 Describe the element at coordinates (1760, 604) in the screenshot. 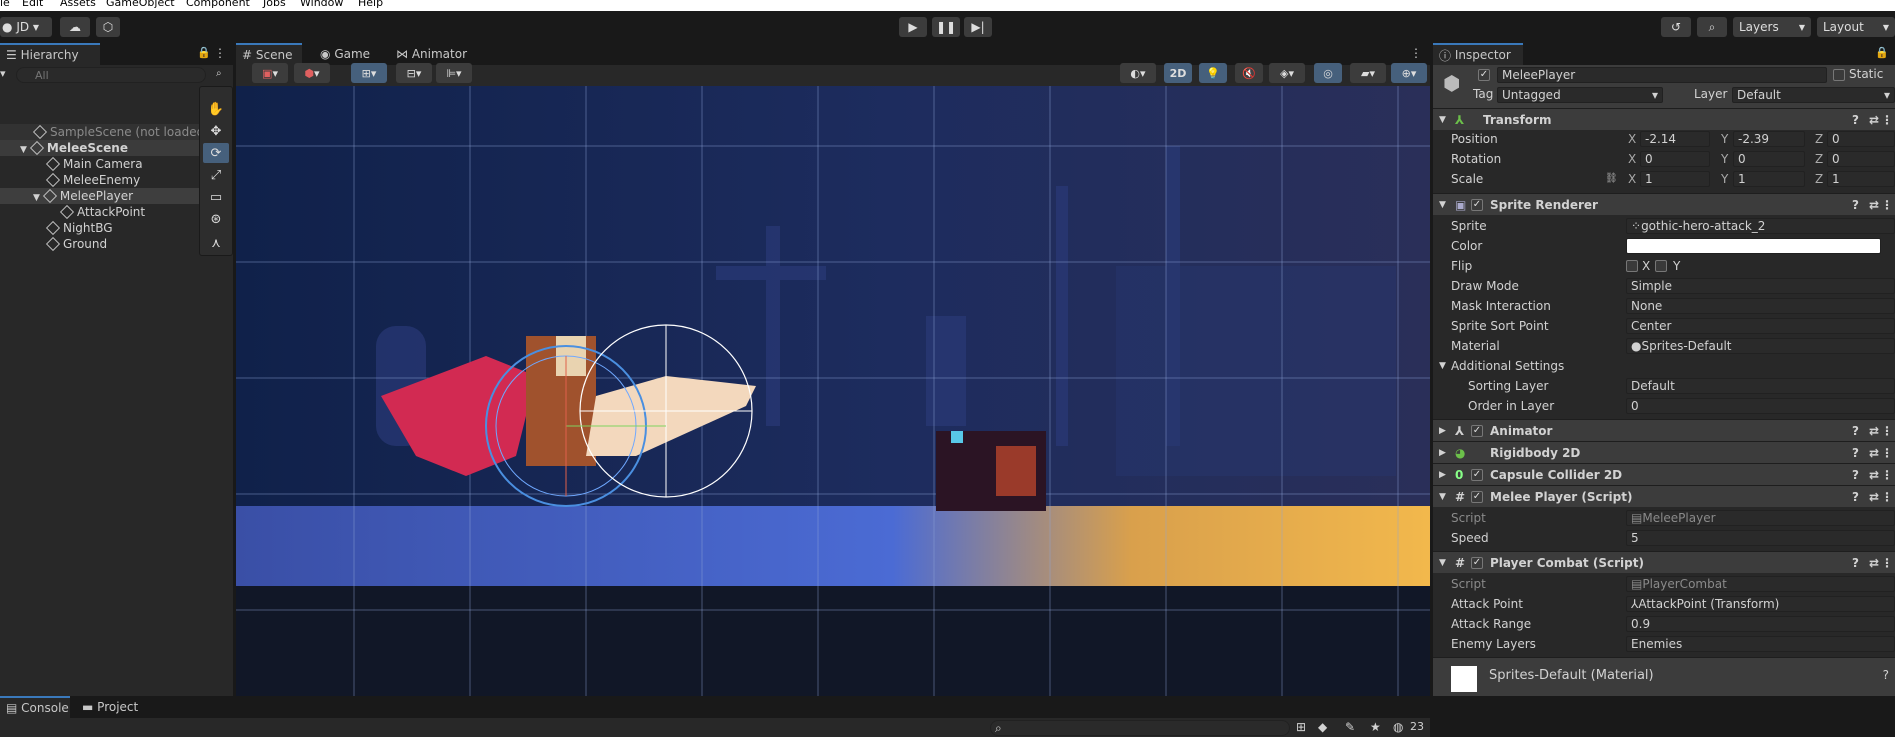

I see `attack-point-field: ⅄AttackPoint (Transform)` at that location.